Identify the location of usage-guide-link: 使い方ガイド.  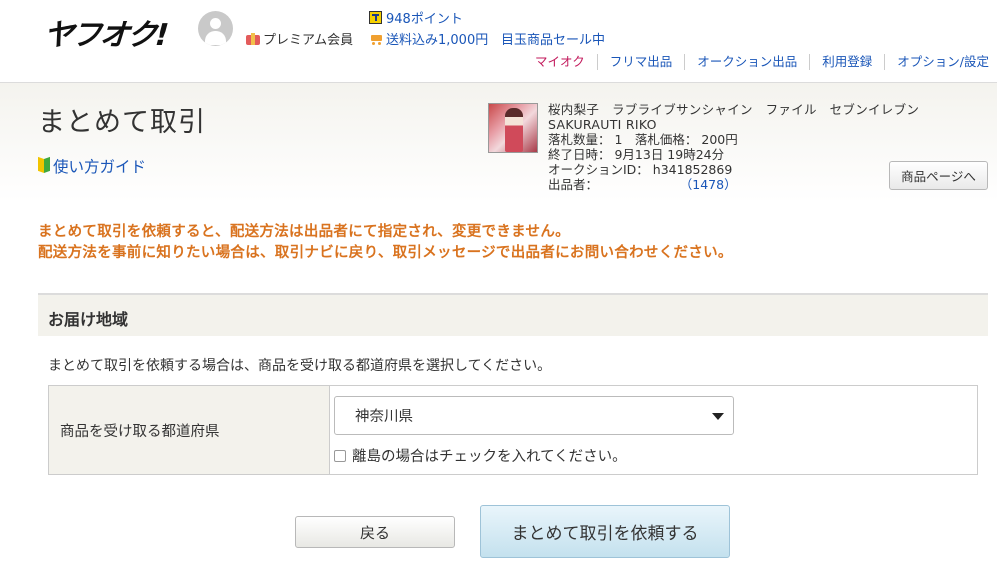
(92, 166).